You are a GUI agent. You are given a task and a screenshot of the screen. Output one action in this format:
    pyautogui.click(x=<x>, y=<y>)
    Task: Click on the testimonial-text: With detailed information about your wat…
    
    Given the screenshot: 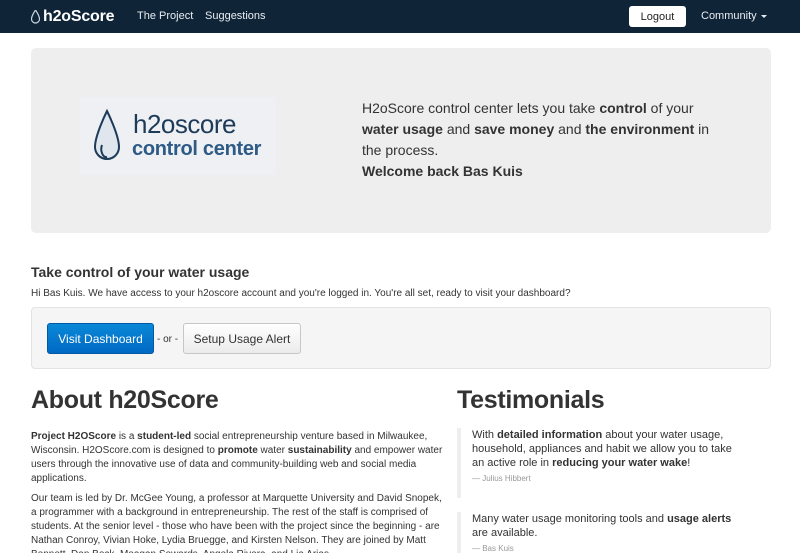 What is the action you would take?
    pyautogui.click(x=604, y=449)
    